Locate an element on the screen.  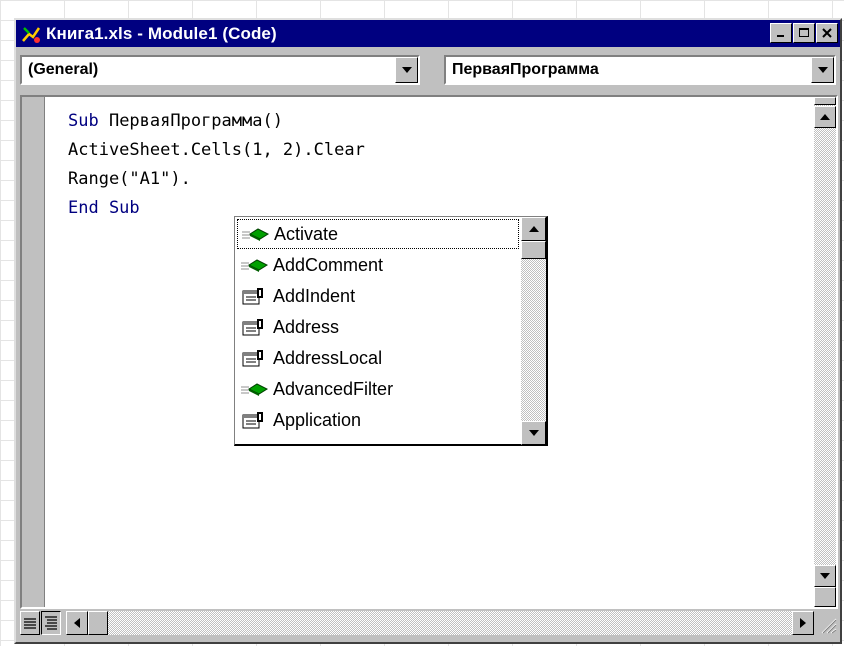
procedure-combo-dropdown-button is located at coordinates (822, 70).